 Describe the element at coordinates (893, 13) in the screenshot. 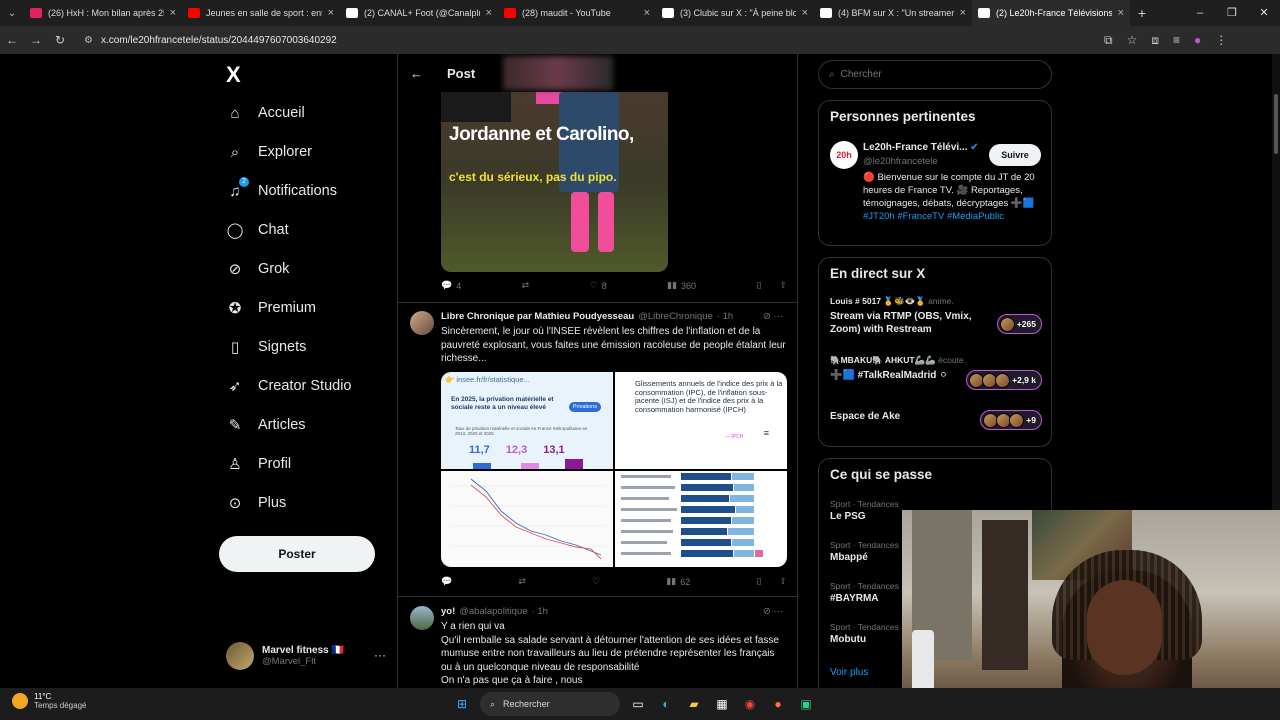

I see `browser-tab: (4) BFM sur X : "Un streamer an×` at that location.